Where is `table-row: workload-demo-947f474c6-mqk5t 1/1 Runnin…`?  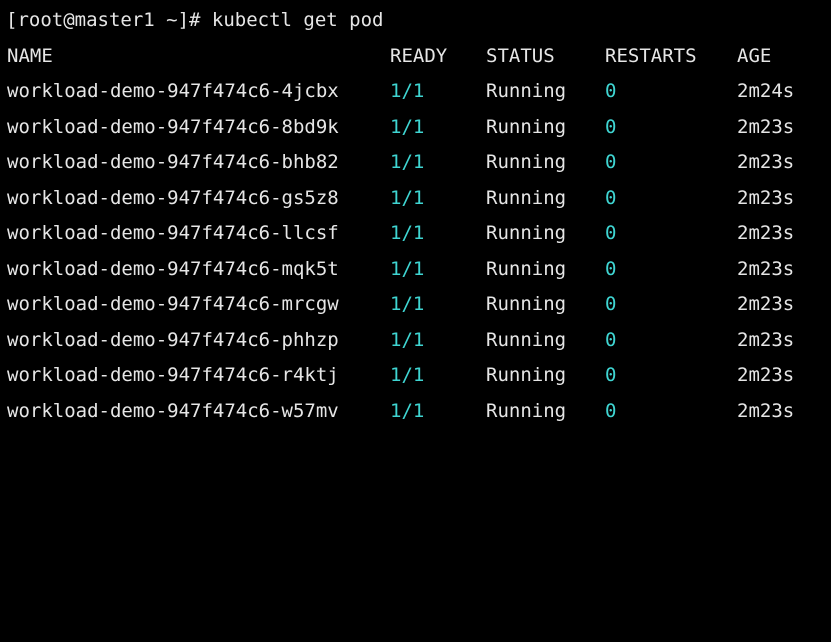 table-row: workload-demo-947f474c6-mqk5t 1/1 Runnin… is located at coordinates (415, 270).